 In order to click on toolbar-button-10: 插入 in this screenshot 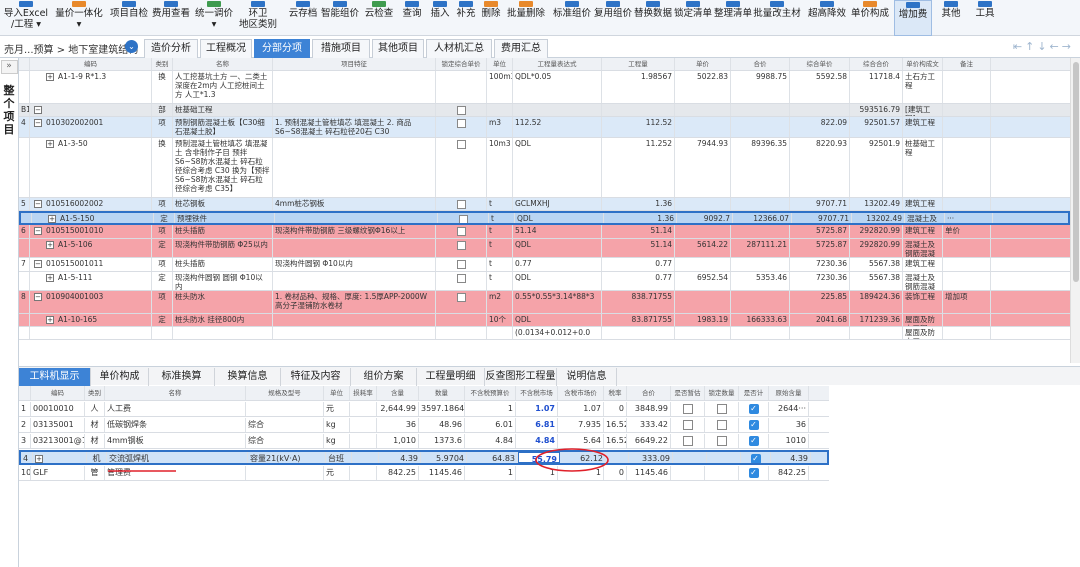, I will do `click(440, 18)`.